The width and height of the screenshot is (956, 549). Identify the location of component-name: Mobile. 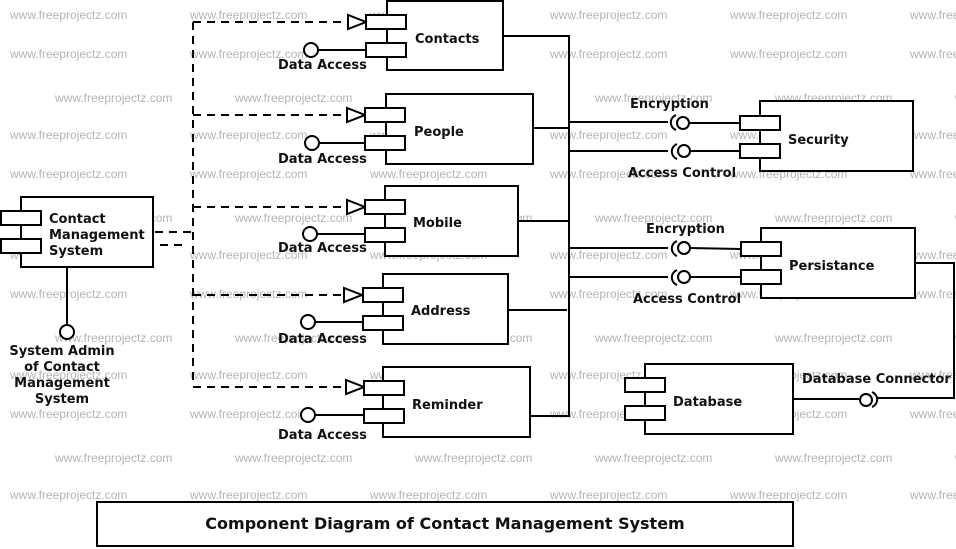
(437, 223).